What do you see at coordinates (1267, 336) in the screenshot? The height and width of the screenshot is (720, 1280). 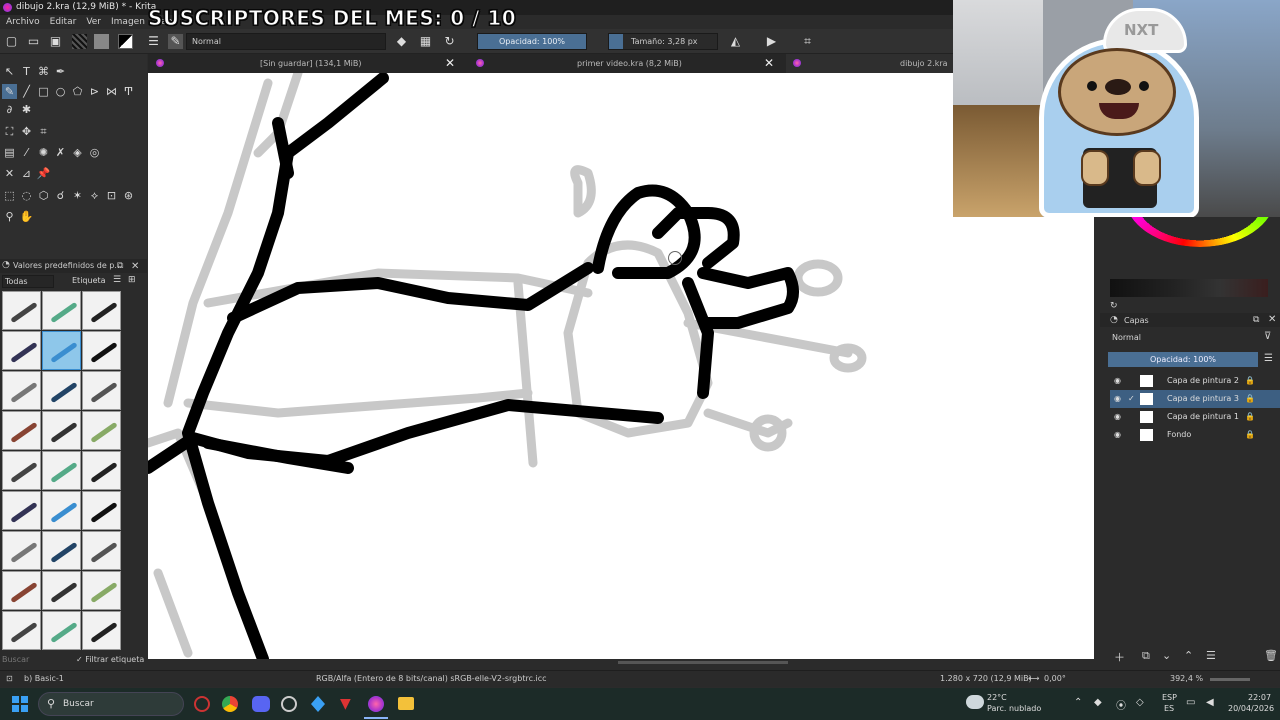 I see `filter-icon: ⊽` at bounding box center [1267, 336].